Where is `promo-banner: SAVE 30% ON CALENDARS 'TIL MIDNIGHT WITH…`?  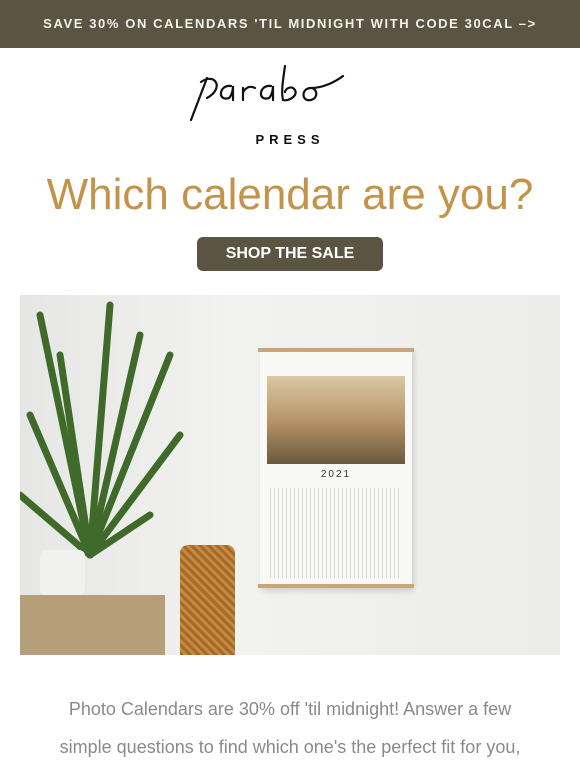
promo-banner: SAVE 30% ON CALENDARS 'TIL MIDNIGHT WITH… is located at coordinates (290, 24).